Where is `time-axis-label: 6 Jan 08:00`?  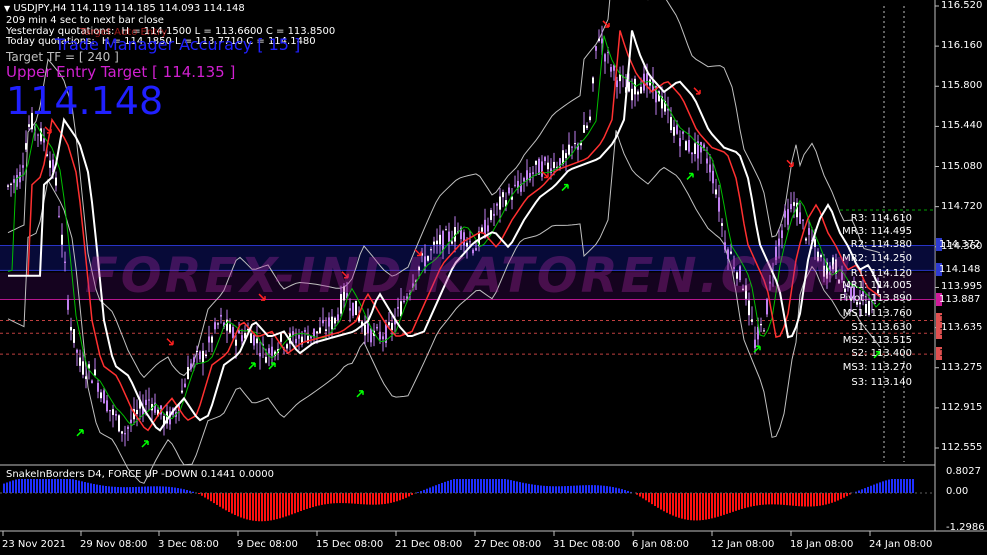 time-axis-label: 6 Jan 08:00 is located at coordinates (660, 544).